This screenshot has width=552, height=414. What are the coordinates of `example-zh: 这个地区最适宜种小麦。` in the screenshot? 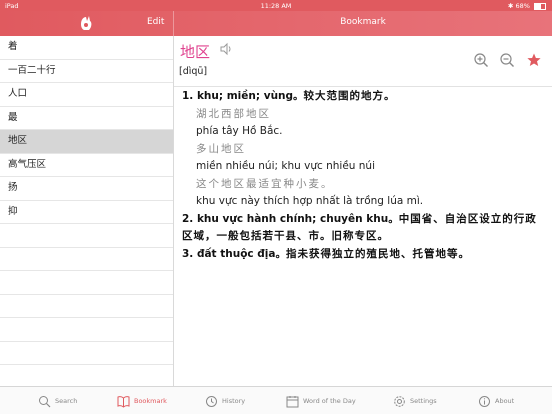 It's located at (265, 183).